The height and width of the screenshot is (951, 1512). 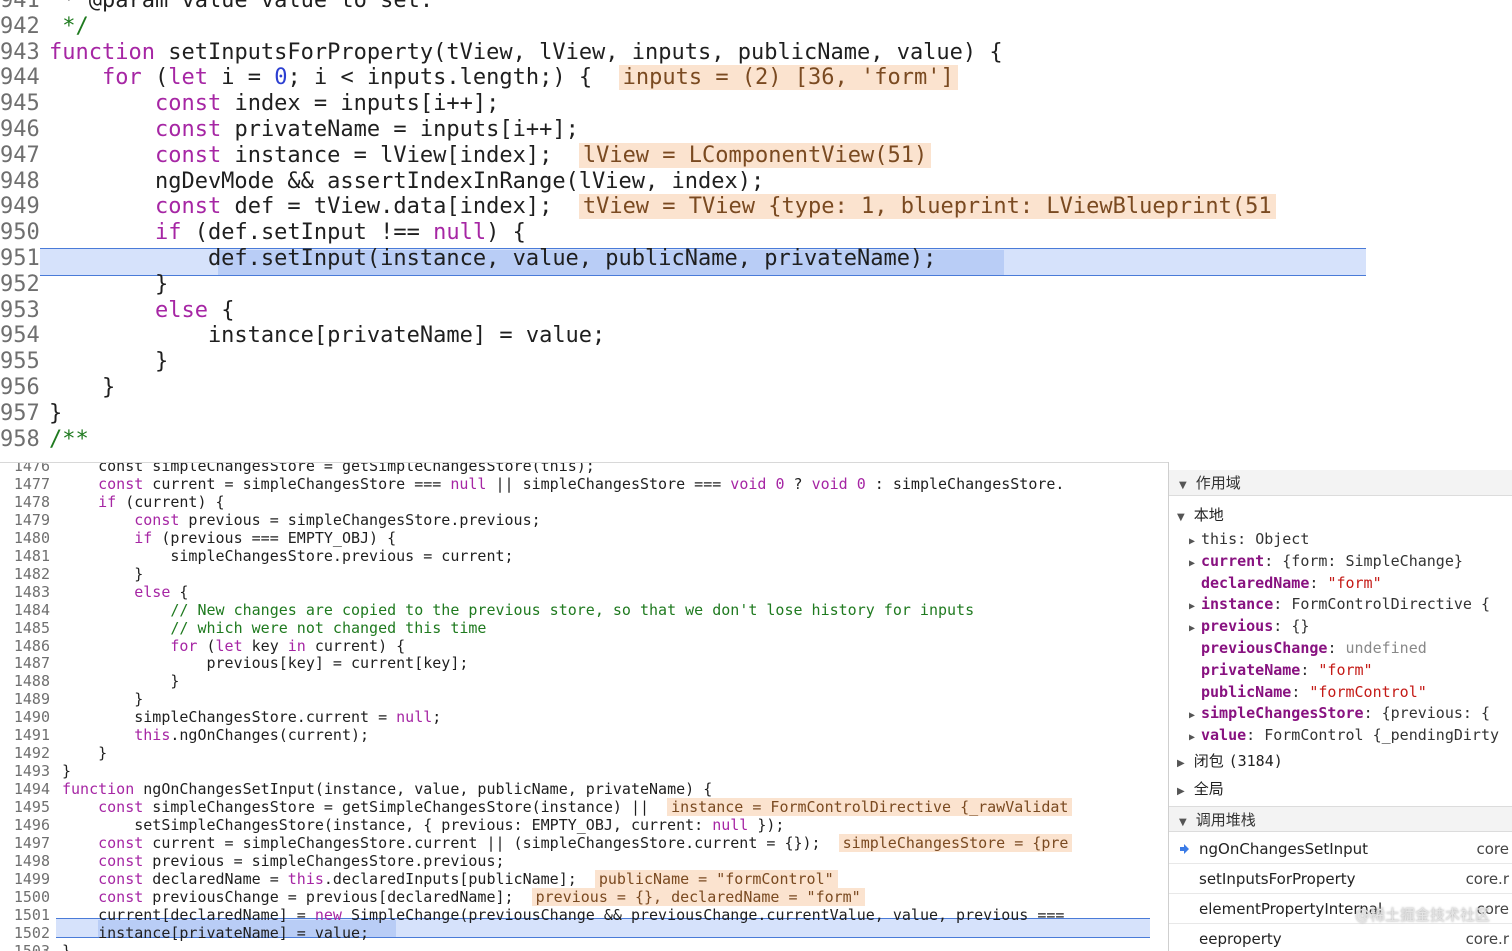 I want to click on line-number: 950, so click(x=20, y=233).